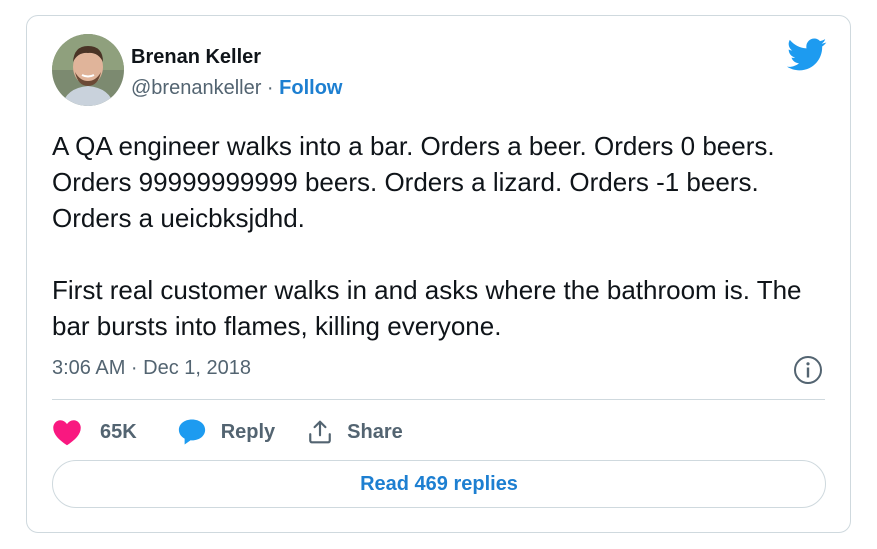  I want to click on author-handle-line: @brenankeller · Follow, so click(236, 88).